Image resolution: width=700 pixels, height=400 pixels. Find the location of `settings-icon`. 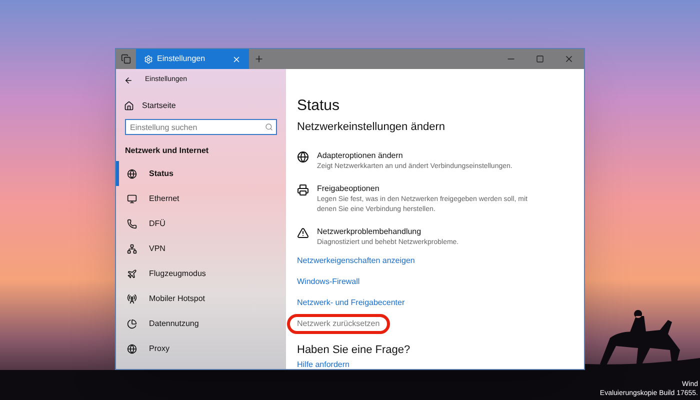

settings-icon is located at coordinates (148, 59).